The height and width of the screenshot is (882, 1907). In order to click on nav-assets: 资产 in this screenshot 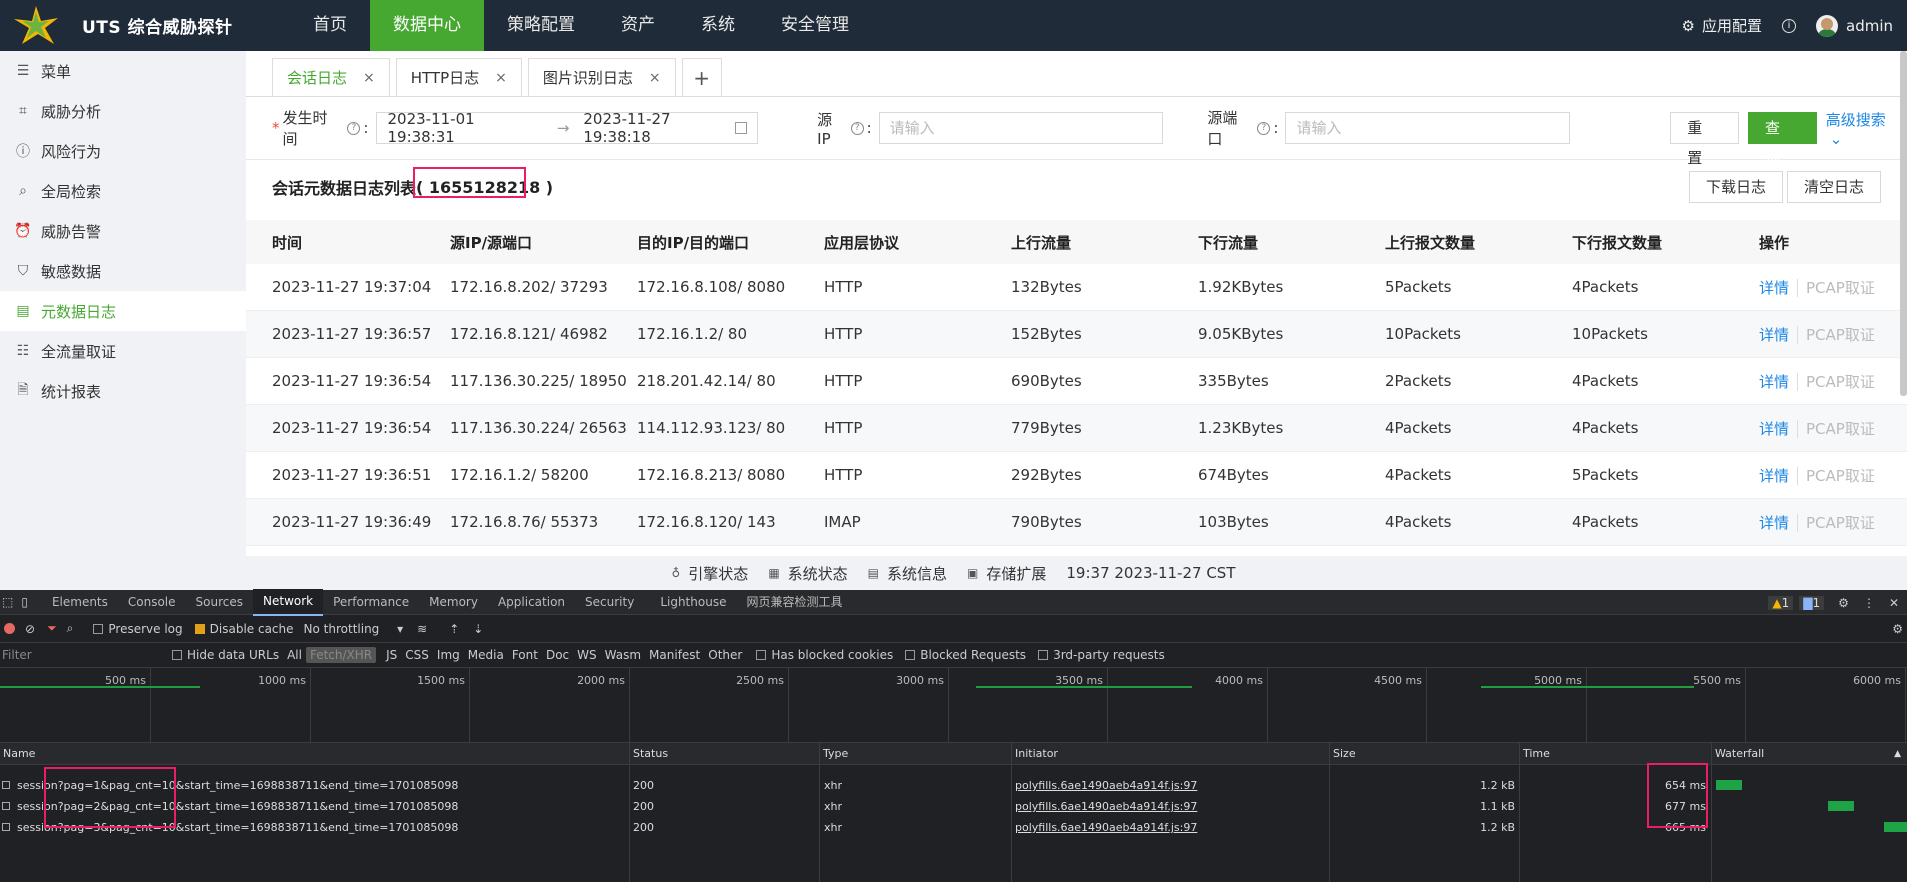, I will do `click(638, 25)`.